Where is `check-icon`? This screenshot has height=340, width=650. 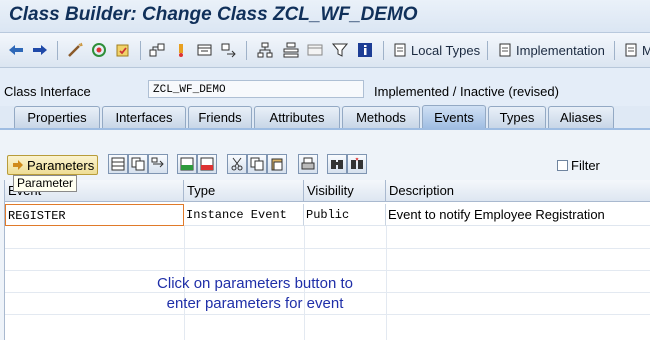
check-icon is located at coordinates (123, 50).